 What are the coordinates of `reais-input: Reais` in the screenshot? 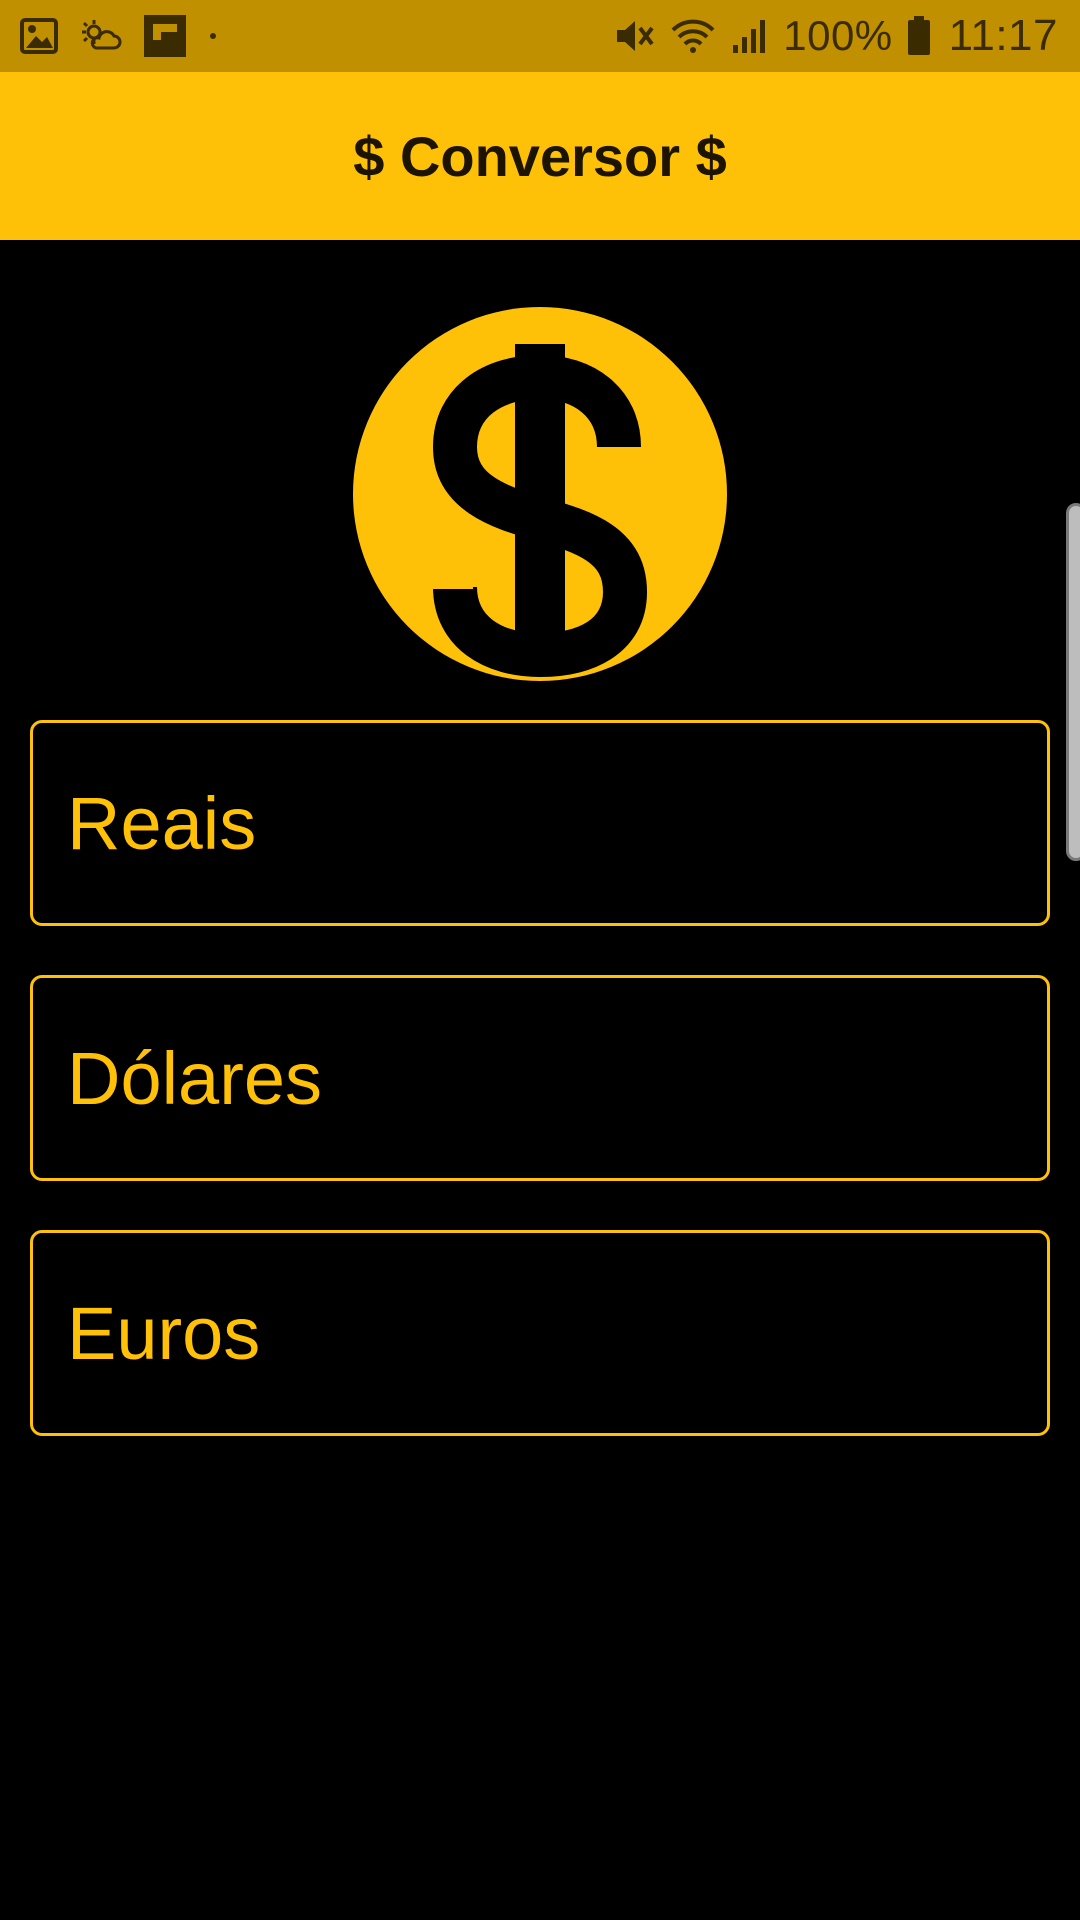 It's located at (540, 823).